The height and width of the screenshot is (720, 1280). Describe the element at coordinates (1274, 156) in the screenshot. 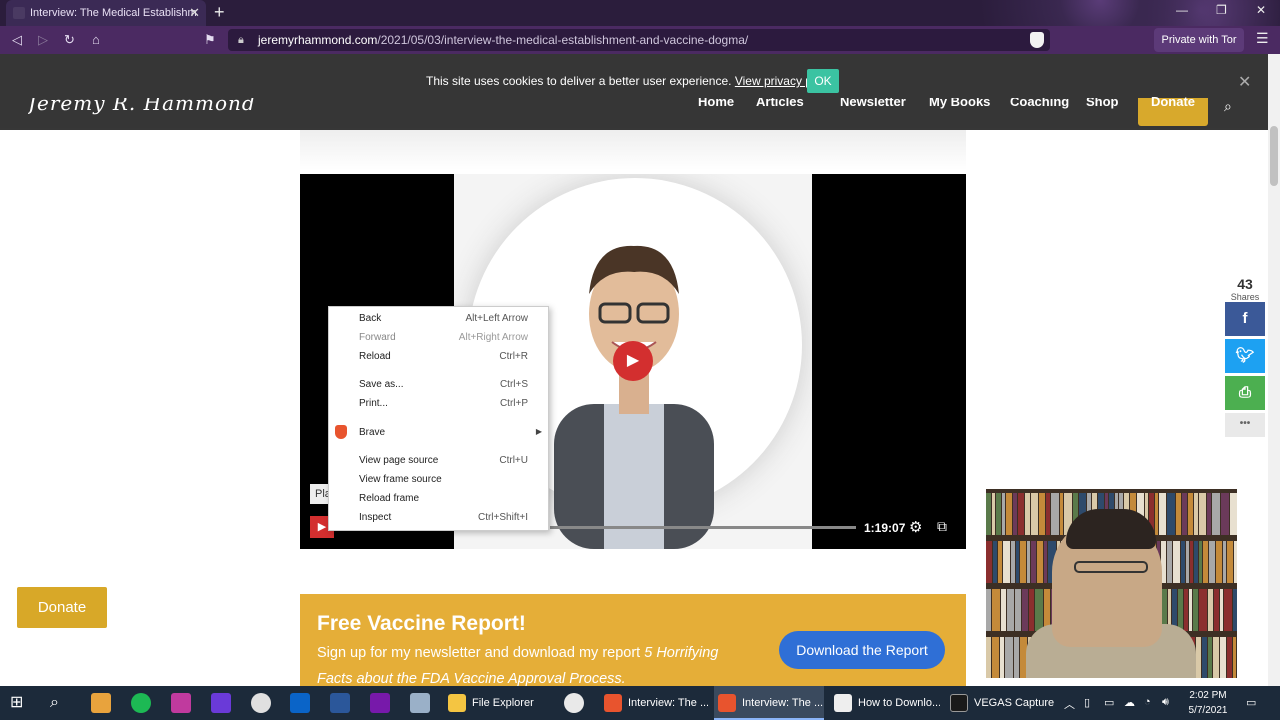

I see `scrollbar-thumb` at that location.